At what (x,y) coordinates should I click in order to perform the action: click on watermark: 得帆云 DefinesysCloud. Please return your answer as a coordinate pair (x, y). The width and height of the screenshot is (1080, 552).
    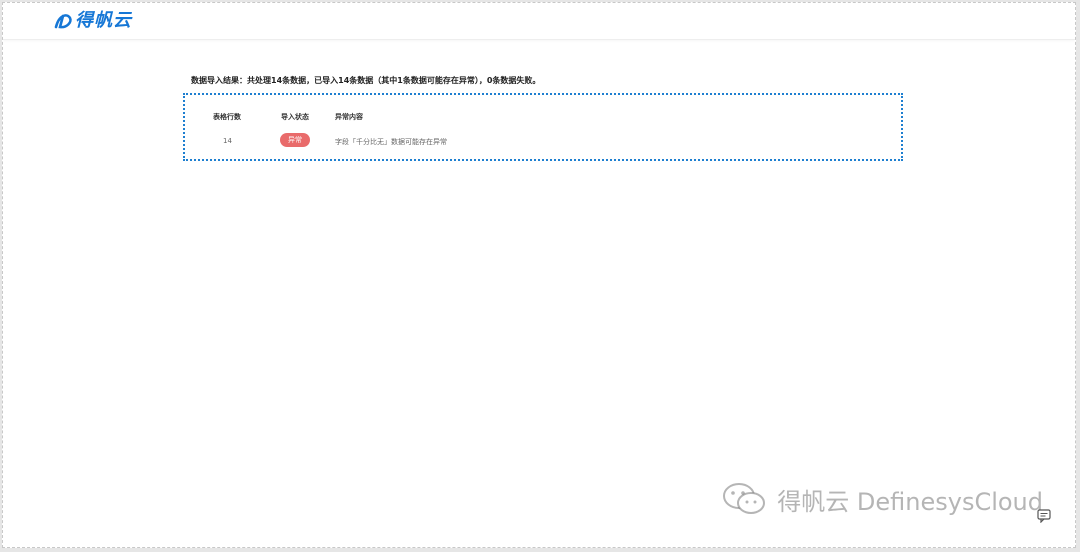
    Looking at the image, I should click on (882, 499).